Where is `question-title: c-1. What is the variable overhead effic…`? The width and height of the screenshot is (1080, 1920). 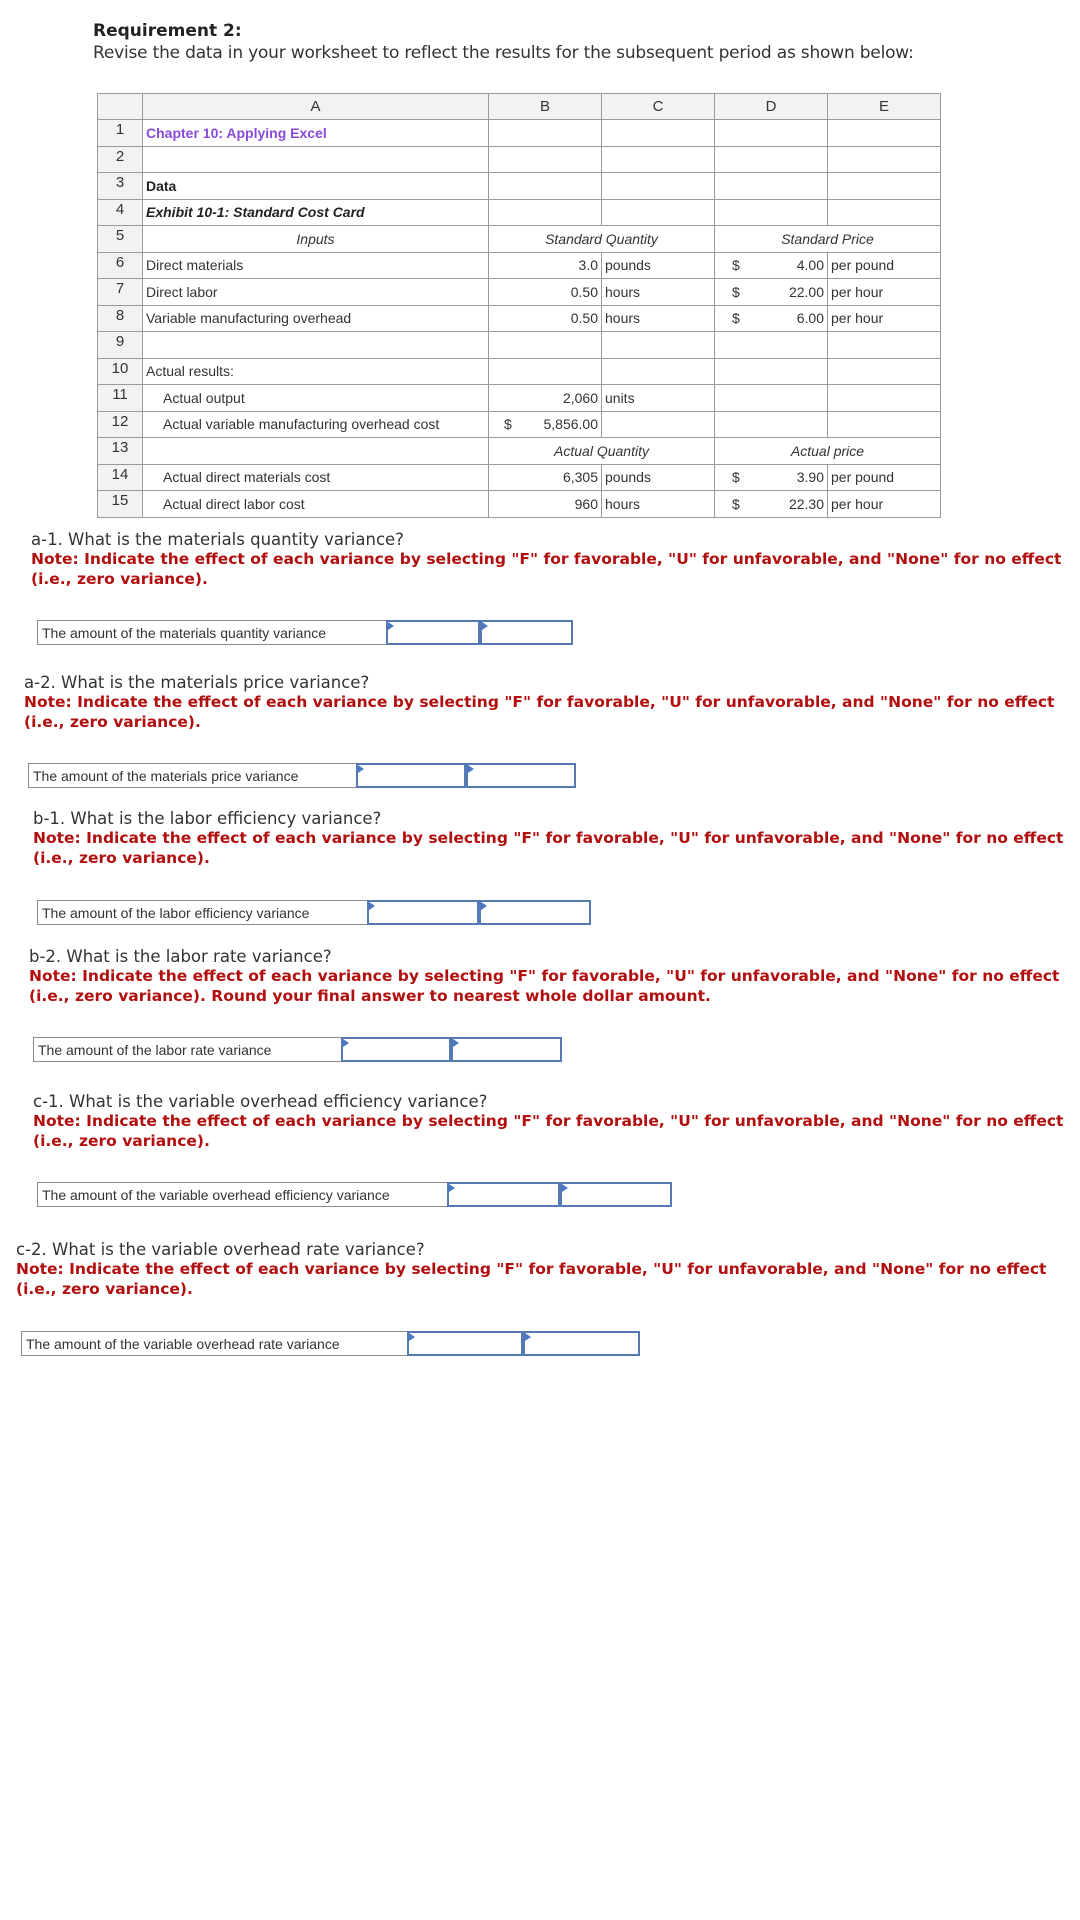
question-title: c-1. What is the variable overhead effic… is located at coordinates (260, 1101).